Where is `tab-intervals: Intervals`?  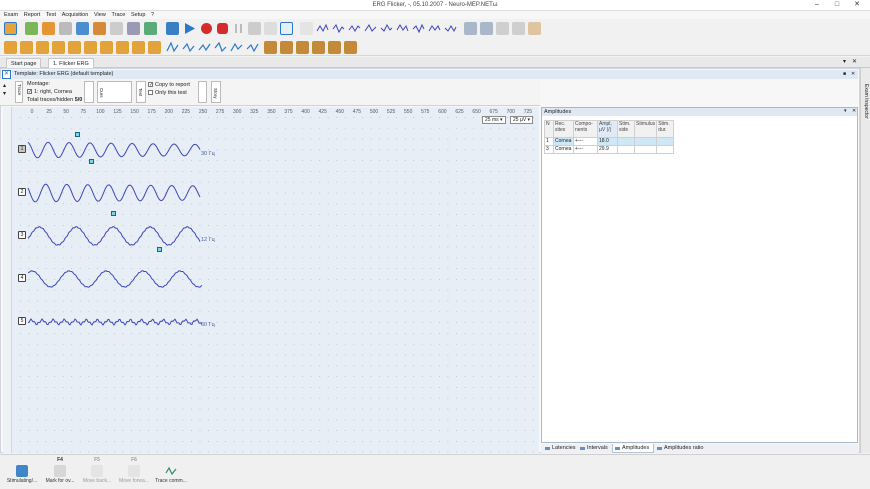 tab-intervals: Intervals is located at coordinates (593, 448).